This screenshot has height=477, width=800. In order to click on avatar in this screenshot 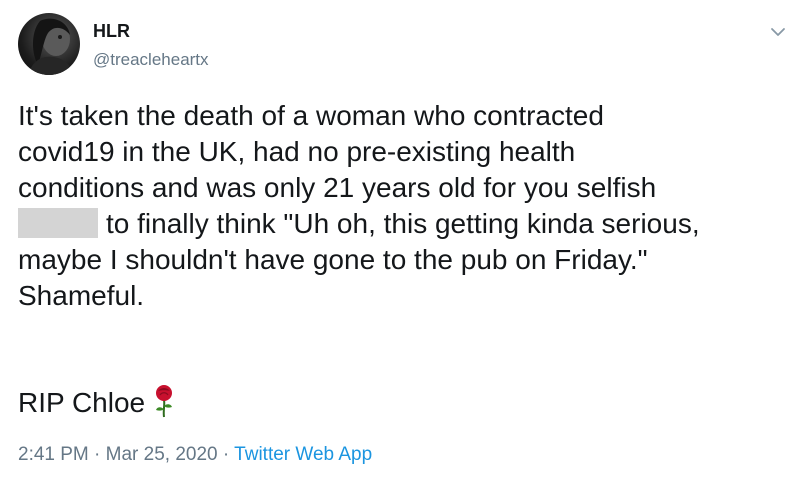, I will do `click(49, 44)`.